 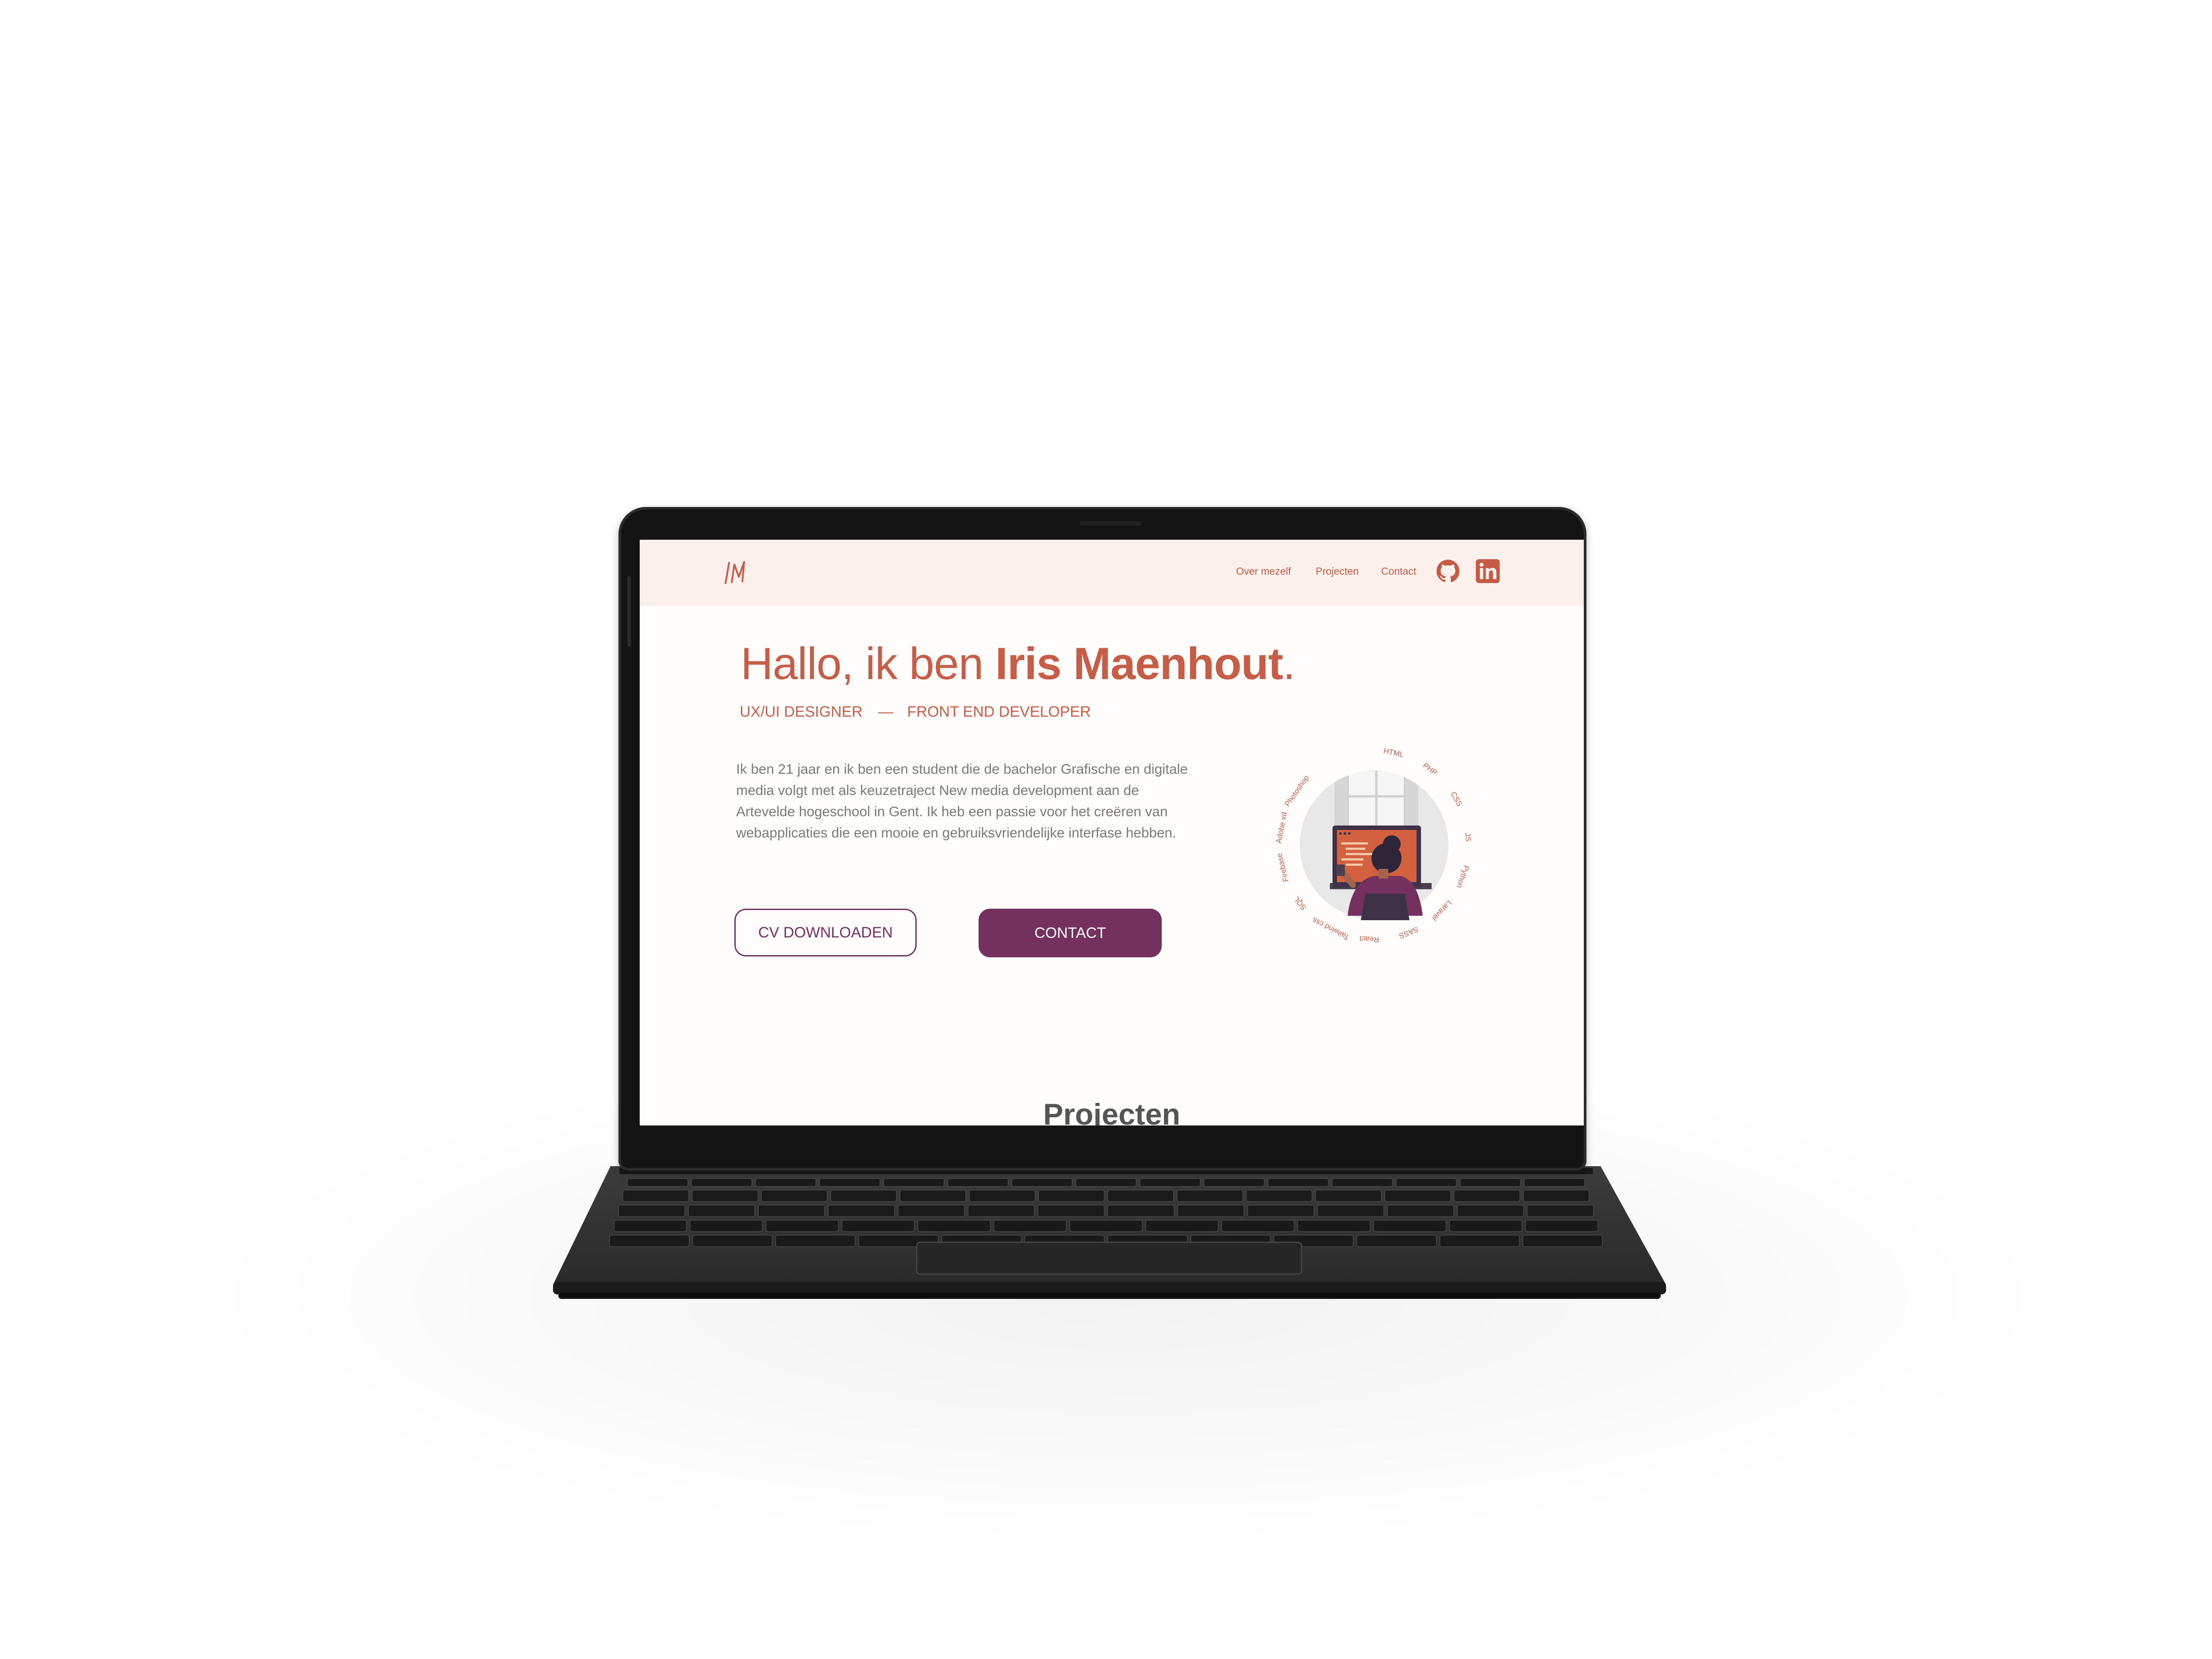 What do you see at coordinates (1331, 928) in the screenshot?
I see `skill-label: Tailwind css` at bounding box center [1331, 928].